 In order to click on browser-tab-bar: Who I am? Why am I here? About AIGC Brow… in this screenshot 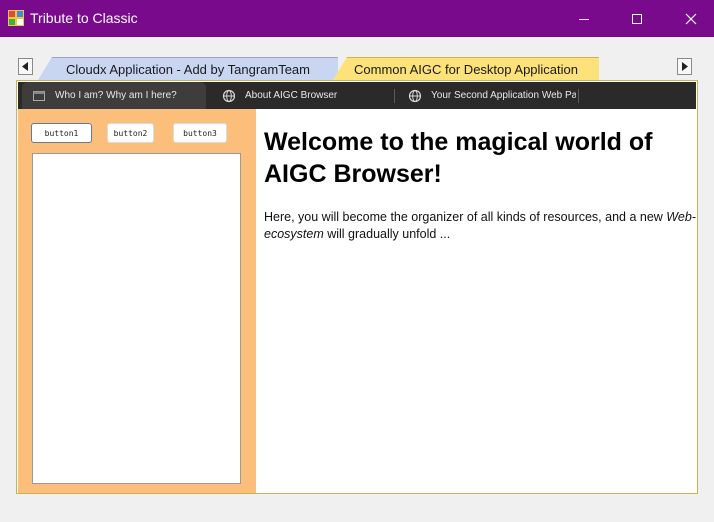, I will do `click(357, 95)`.